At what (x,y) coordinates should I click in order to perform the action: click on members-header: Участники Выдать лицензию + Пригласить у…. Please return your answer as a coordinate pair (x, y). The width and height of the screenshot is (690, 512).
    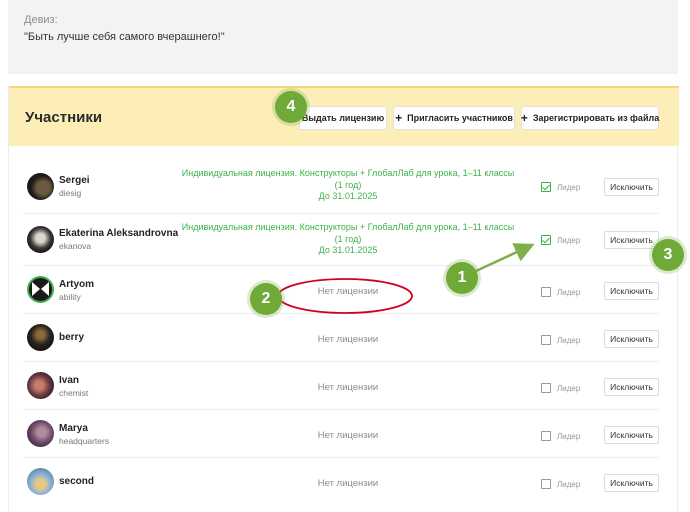
    Looking at the image, I should click on (344, 116).